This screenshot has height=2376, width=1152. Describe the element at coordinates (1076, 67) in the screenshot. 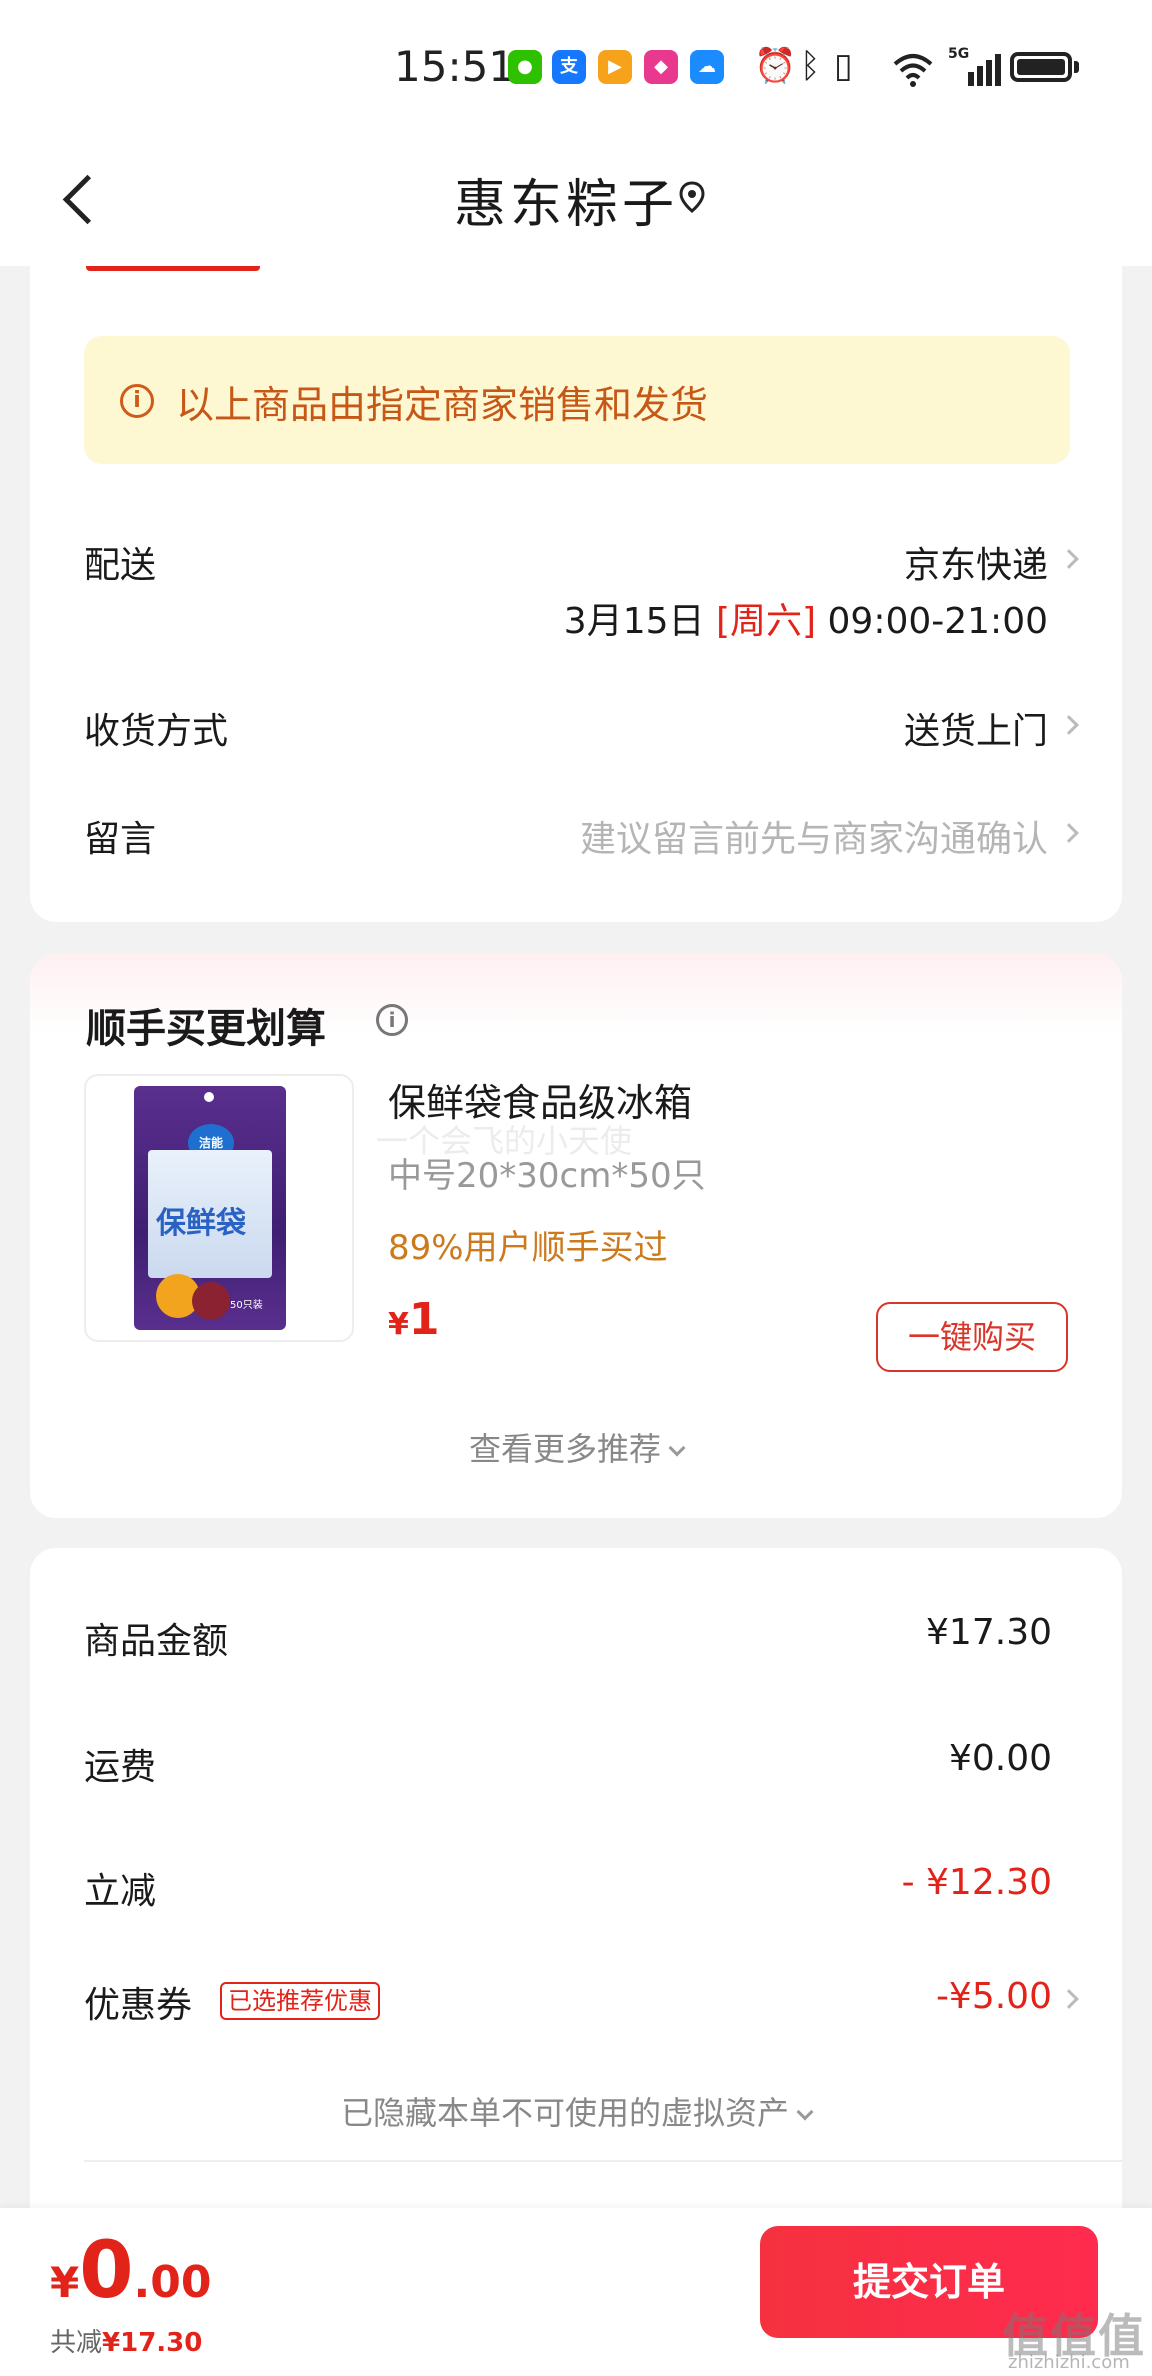

I see `battery-tip` at that location.